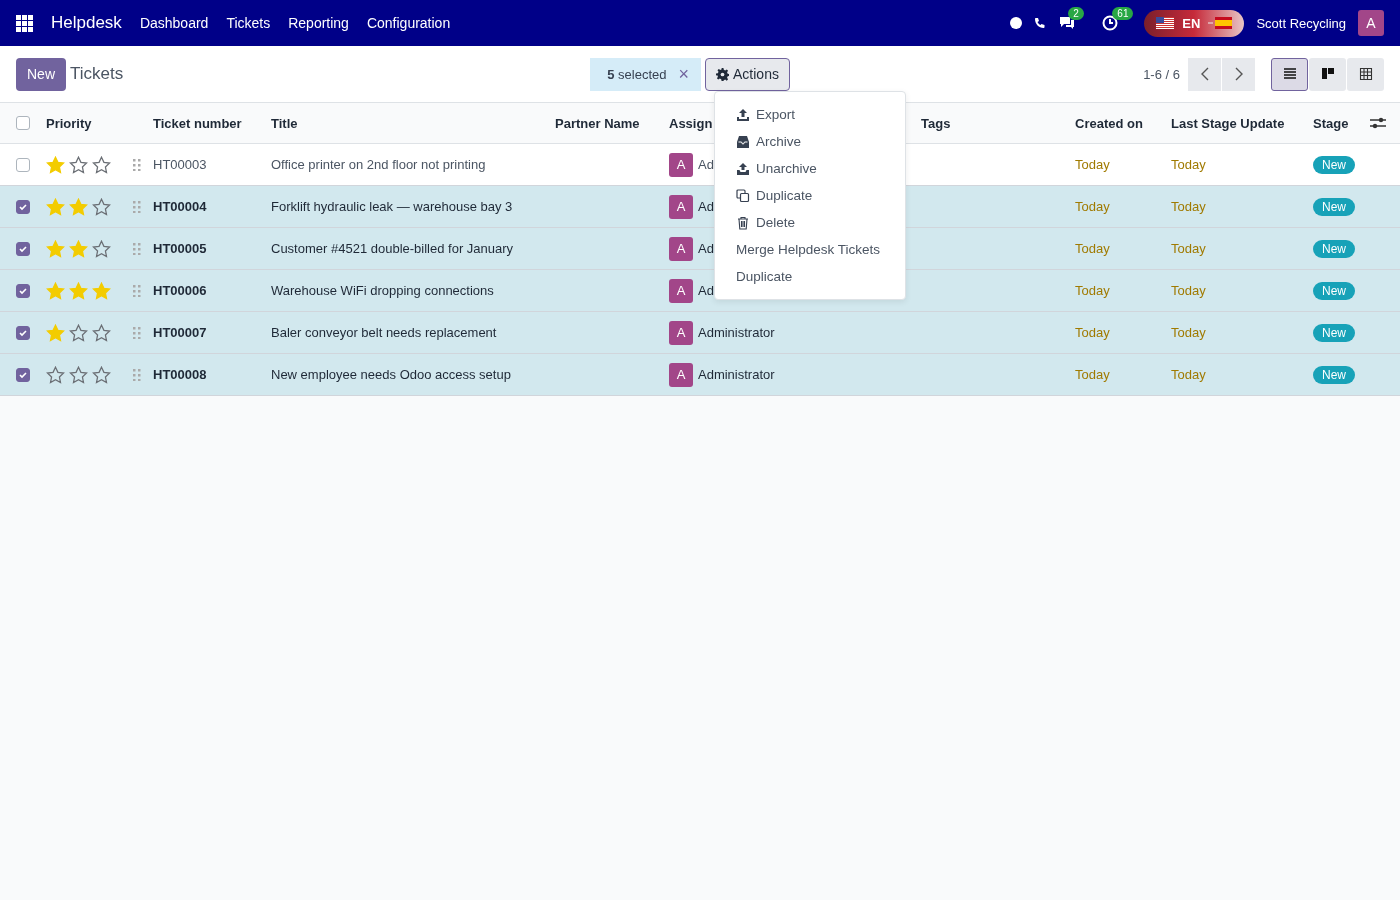 The height and width of the screenshot is (900, 1400). What do you see at coordinates (248, 23) in the screenshot?
I see `nav-menu-item: Tickets` at bounding box center [248, 23].